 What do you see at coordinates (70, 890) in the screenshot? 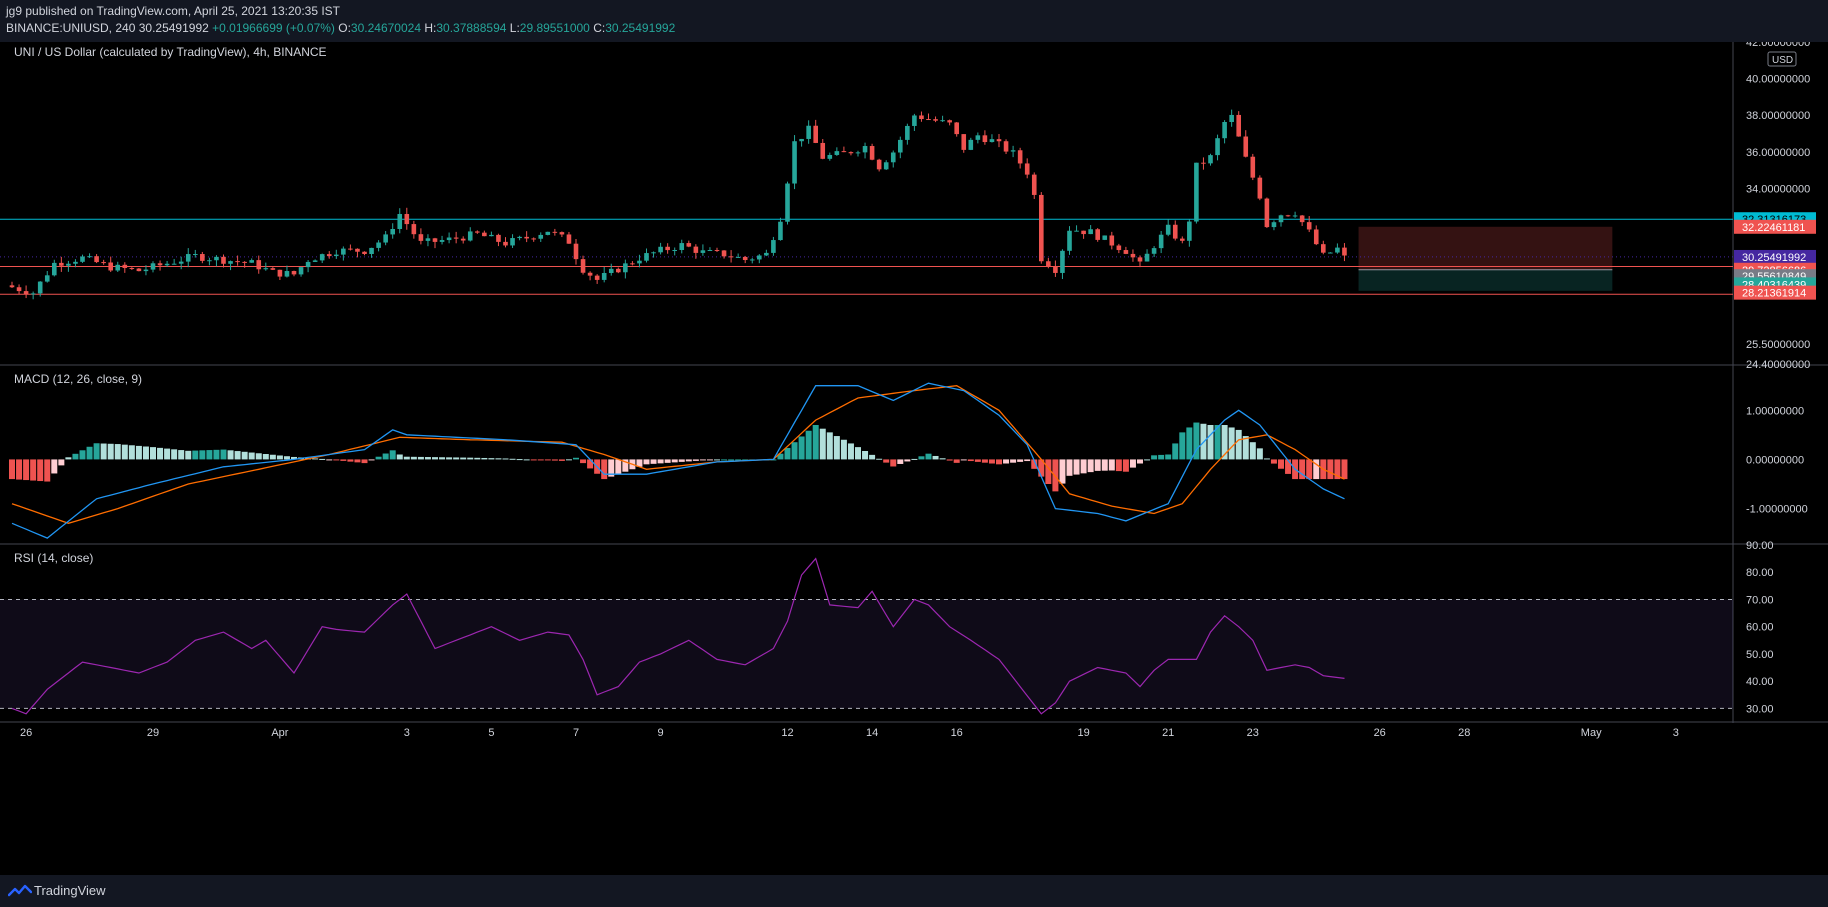
I see `brand-name: TradingView` at bounding box center [70, 890].